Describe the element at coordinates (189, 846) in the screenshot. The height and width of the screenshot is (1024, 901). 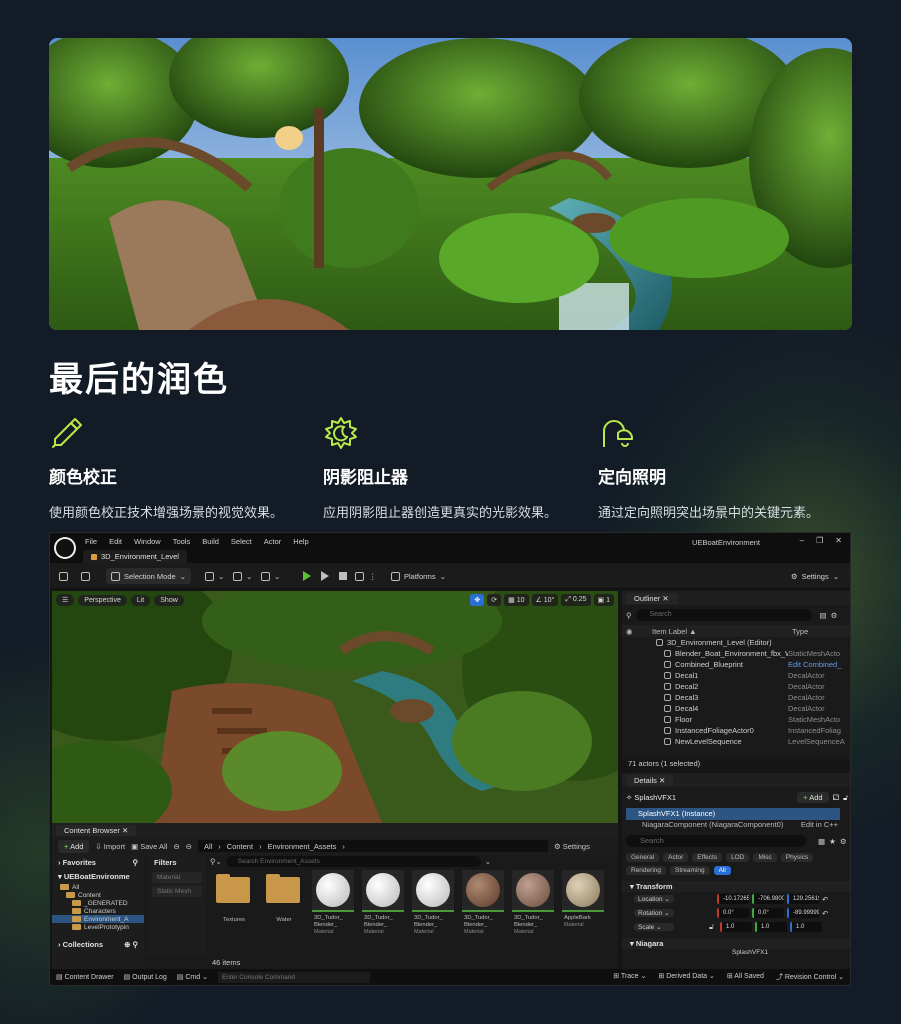
I see `forward-icon: ⊖` at that location.